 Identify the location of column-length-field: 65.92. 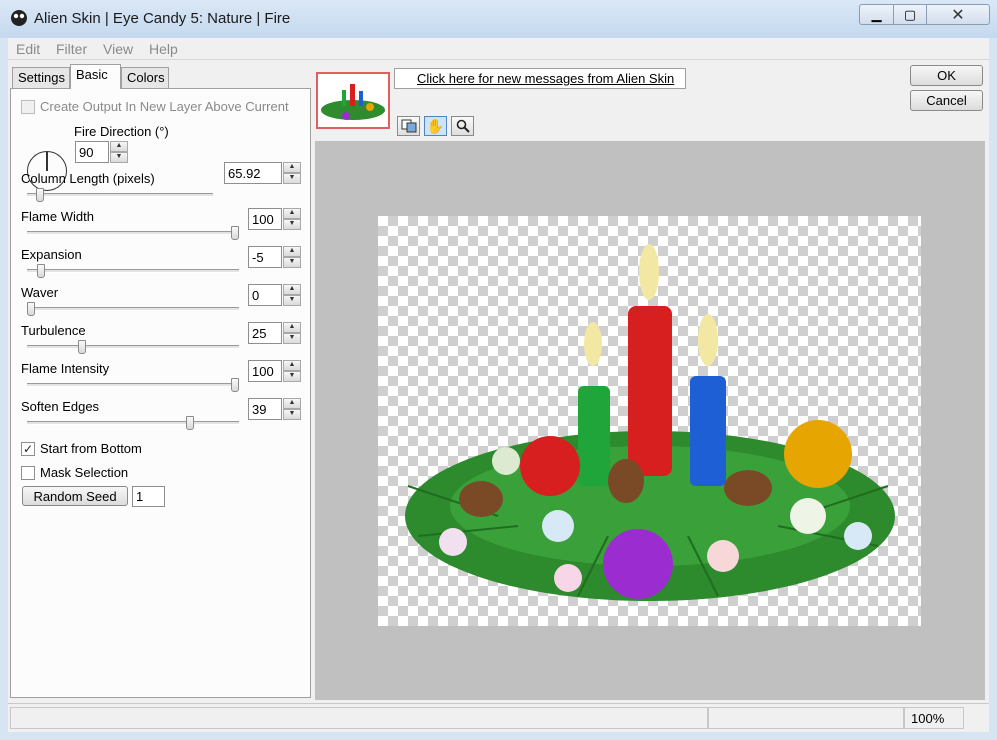
(253, 173).